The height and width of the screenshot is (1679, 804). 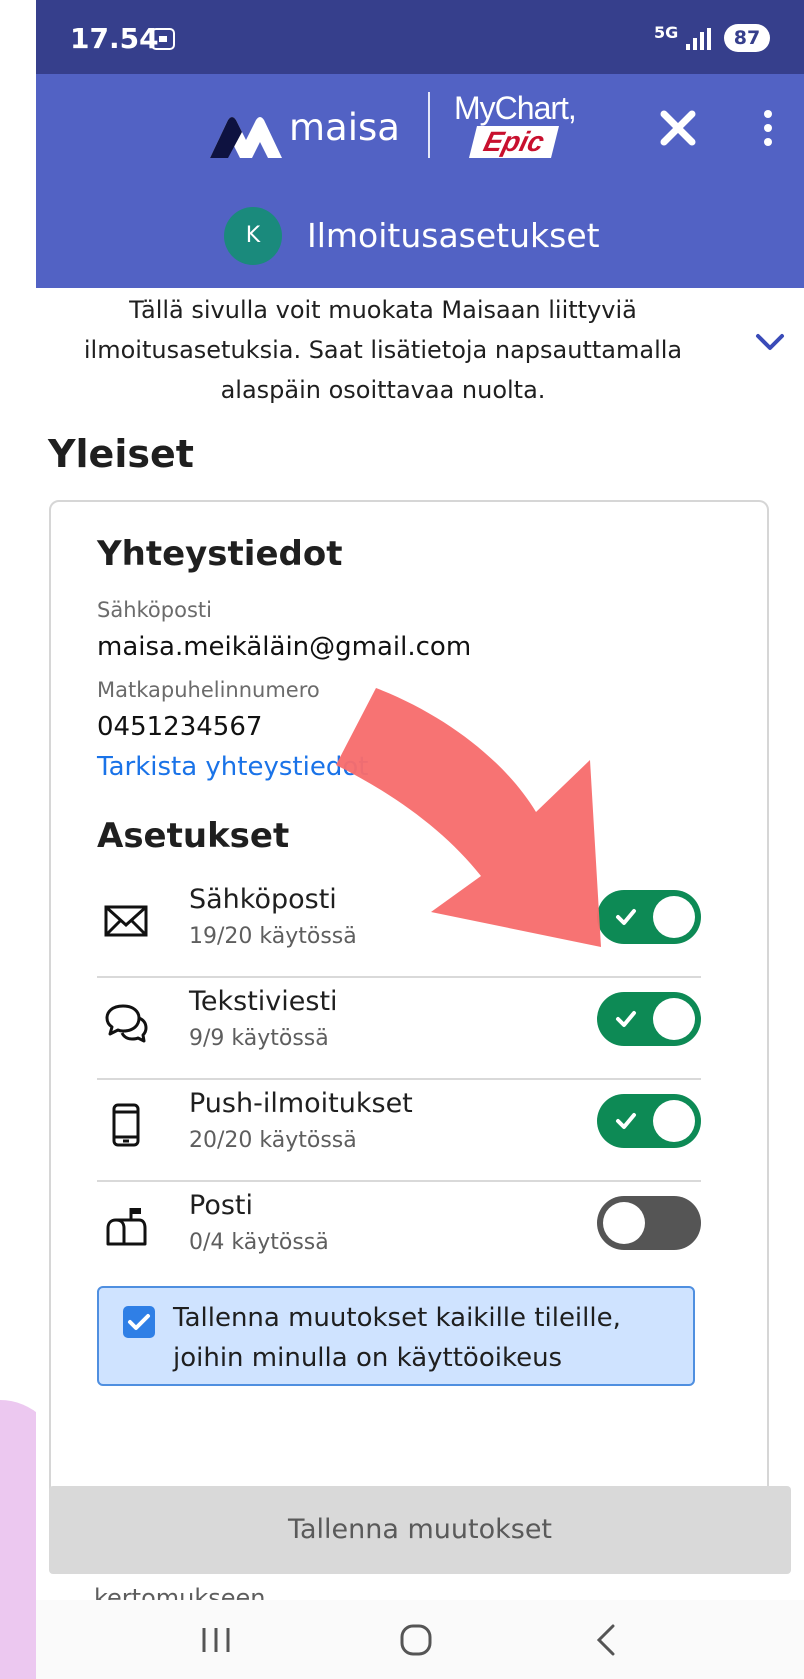 What do you see at coordinates (453, 235) in the screenshot?
I see `page-title: Ilmoitusasetukset` at bounding box center [453, 235].